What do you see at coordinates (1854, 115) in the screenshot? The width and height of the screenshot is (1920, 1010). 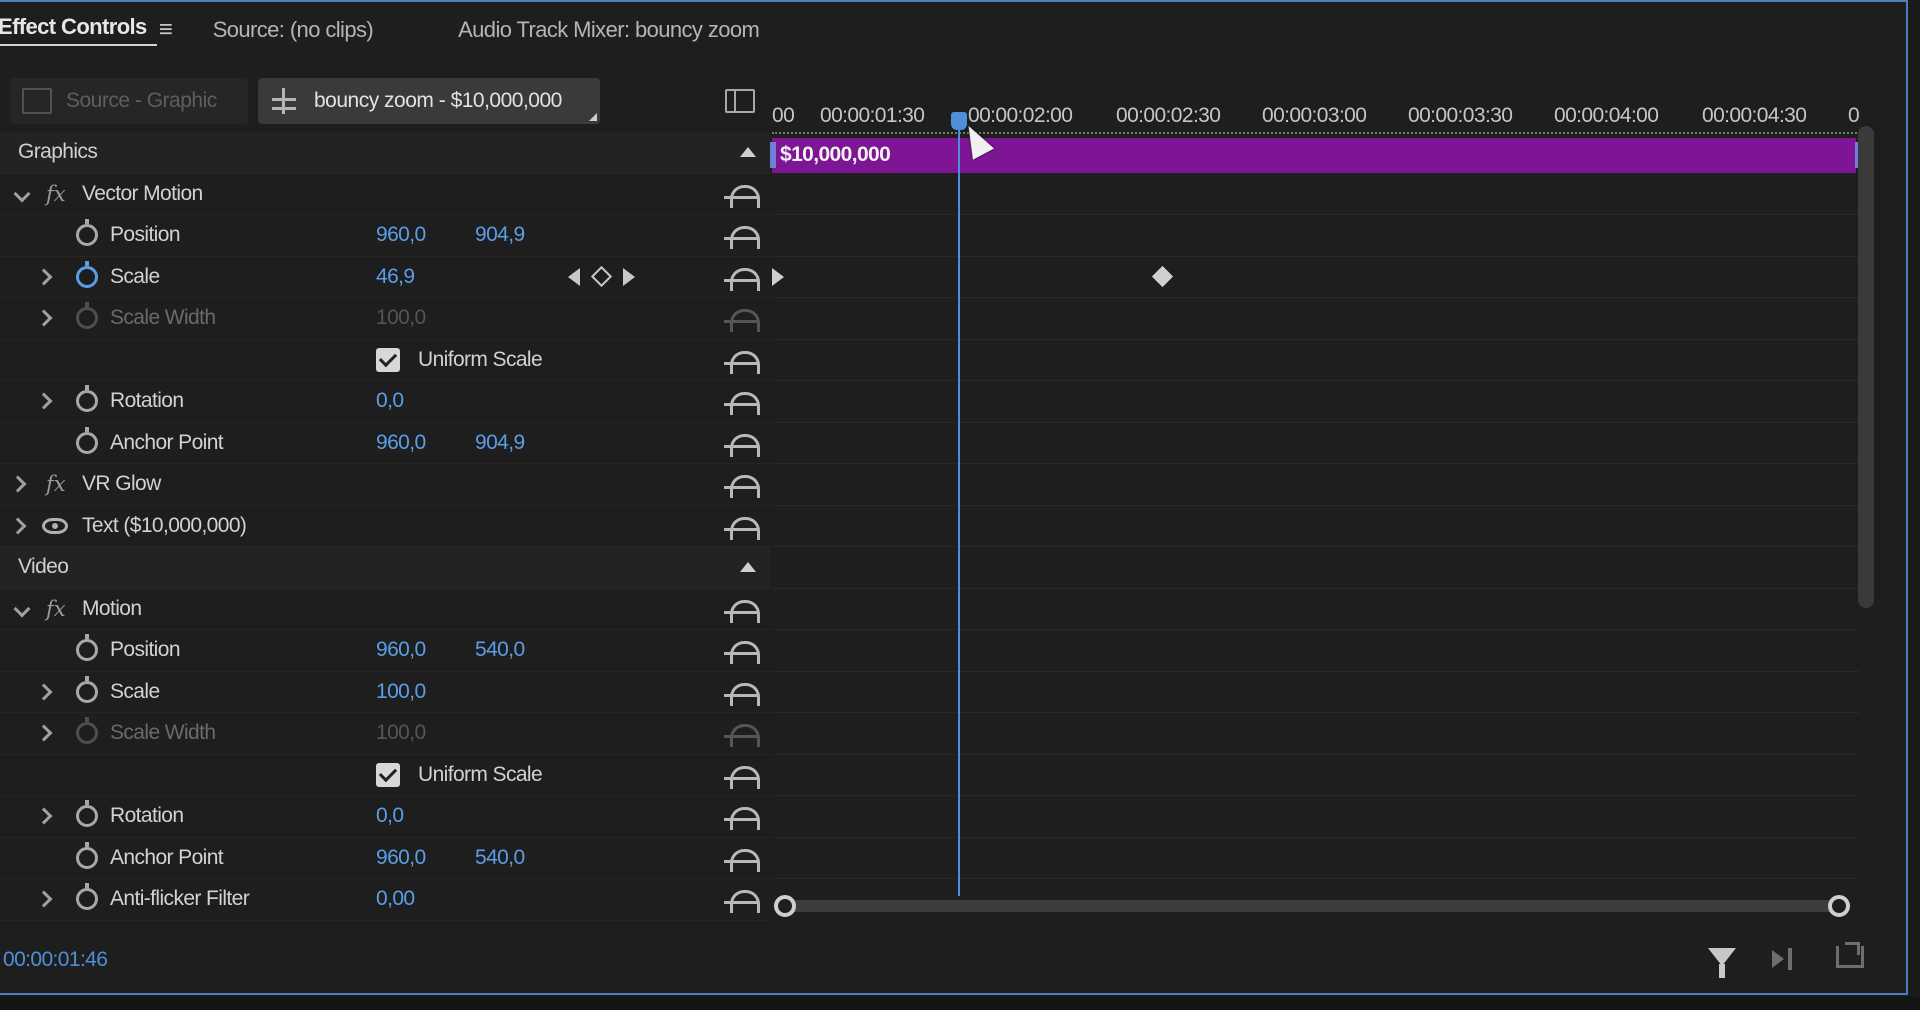 I see `ruler-tick-label: 0` at bounding box center [1854, 115].